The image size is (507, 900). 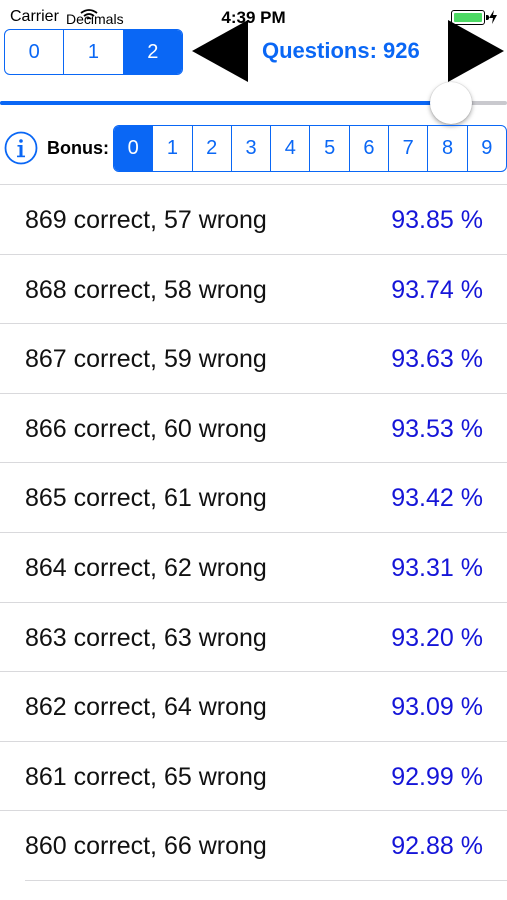 I want to click on result-row: 861 correct, 65 wrong 92.99 %, so click(x=253, y=775).